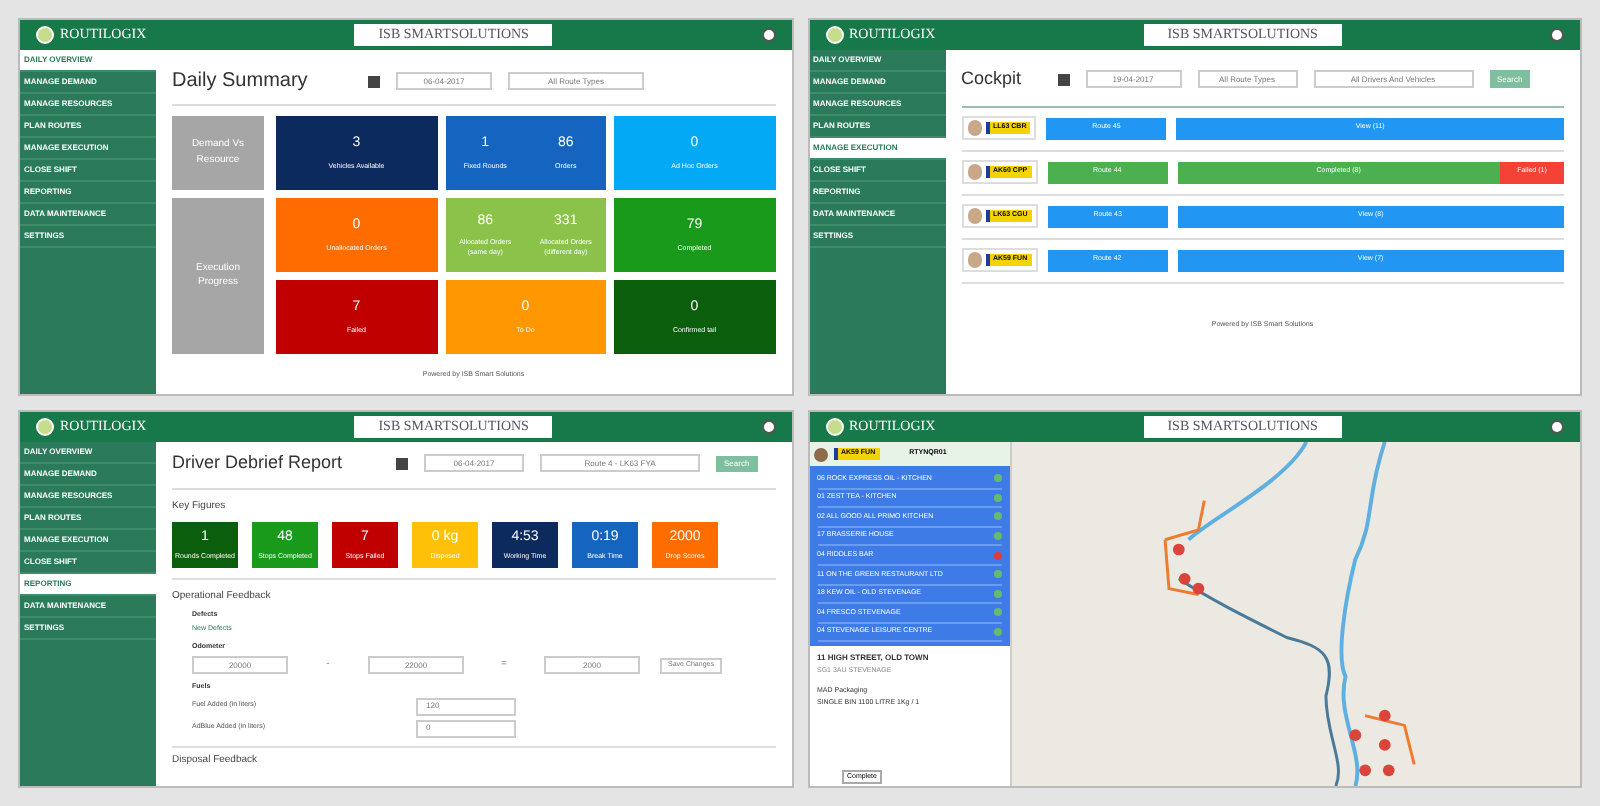 This screenshot has width=1600, height=806. I want to click on page-title: Daily Summary, so click(241, 82).